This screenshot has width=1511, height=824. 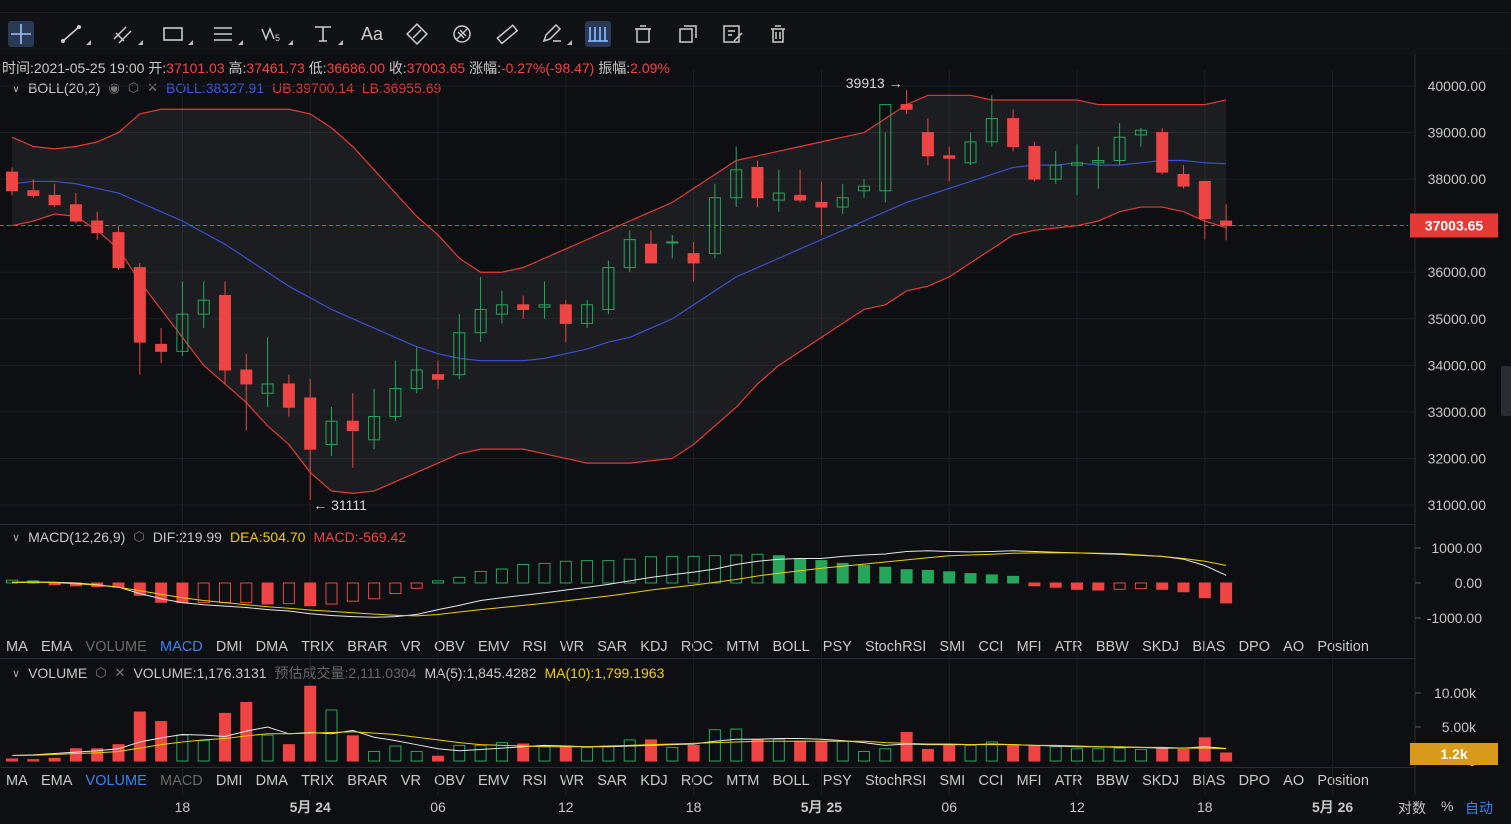 I want to click on hide-drawings-icon, so click(x=462, y=34).